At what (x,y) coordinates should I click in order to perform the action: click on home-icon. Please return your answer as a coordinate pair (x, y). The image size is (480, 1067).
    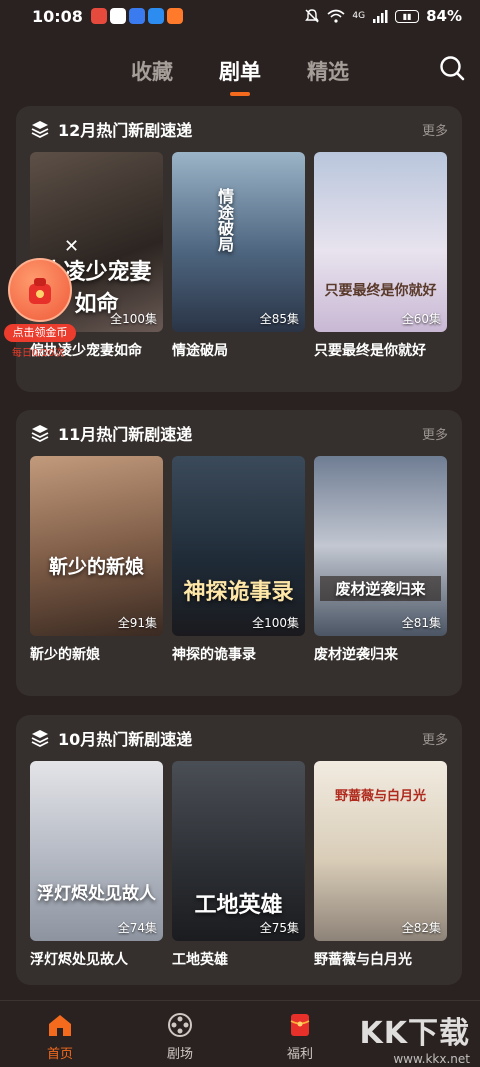
    Looking at the image, I should click on (60, 1025).